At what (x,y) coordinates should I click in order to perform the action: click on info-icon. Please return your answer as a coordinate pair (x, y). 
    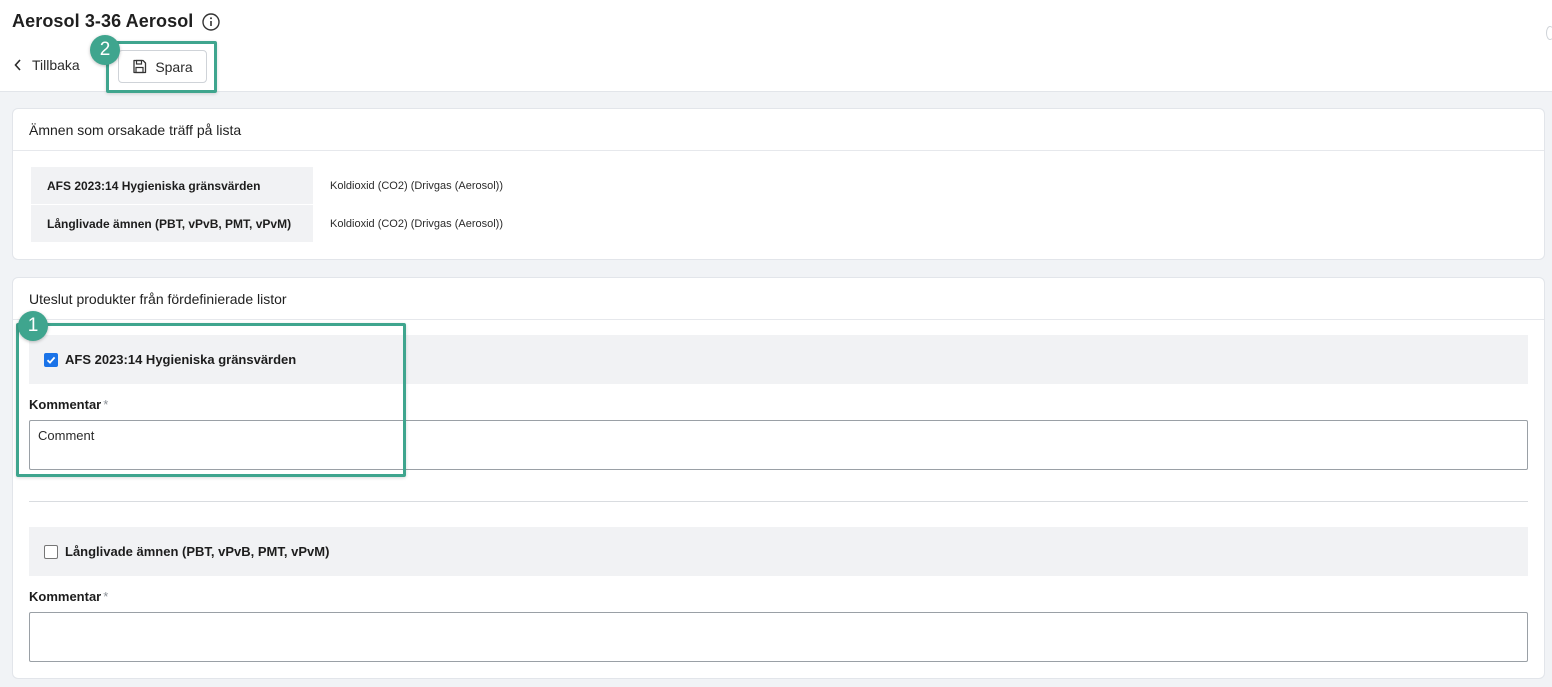
    Looking at the image, I should click on (211, 22).